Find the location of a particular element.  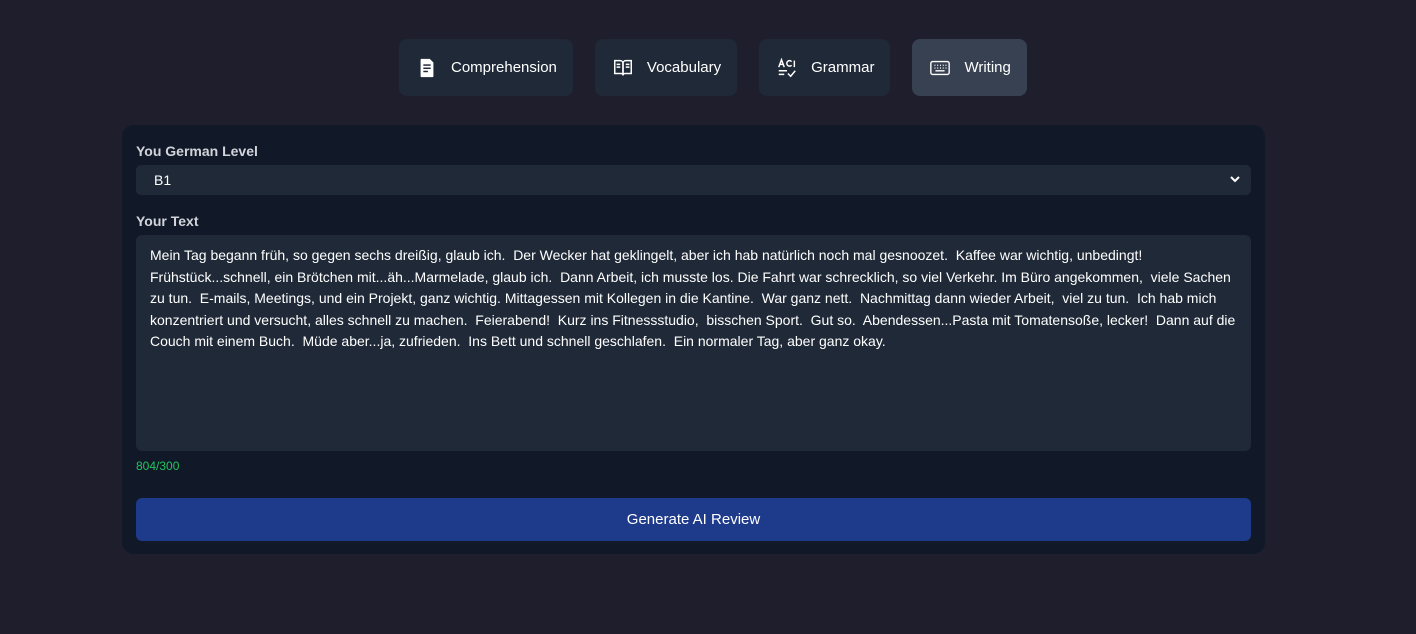

exercise-tabs: Comprehension Vocabulary Grammar Writing is located at coordinates (713, 67).